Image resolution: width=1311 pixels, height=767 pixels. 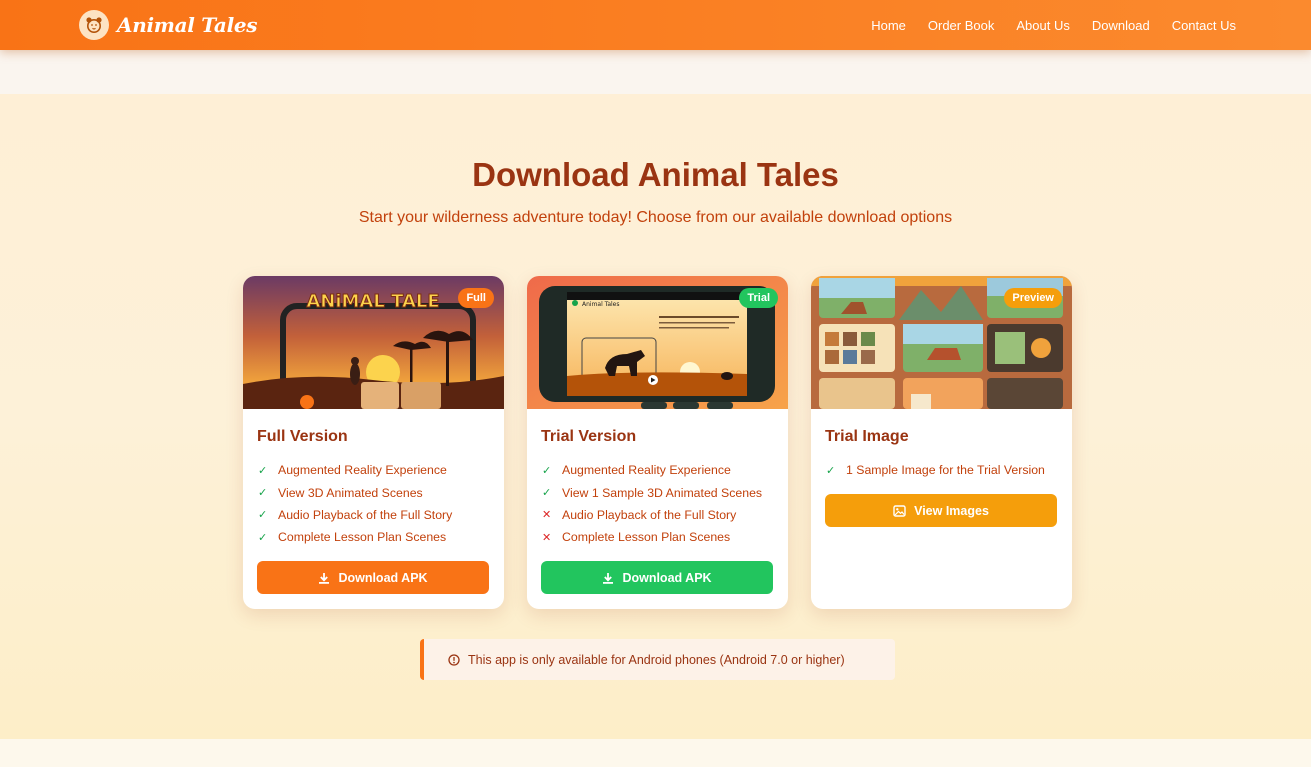 I want to click on trial-download-apk-button: Download APK, so click(x=657, y=577).